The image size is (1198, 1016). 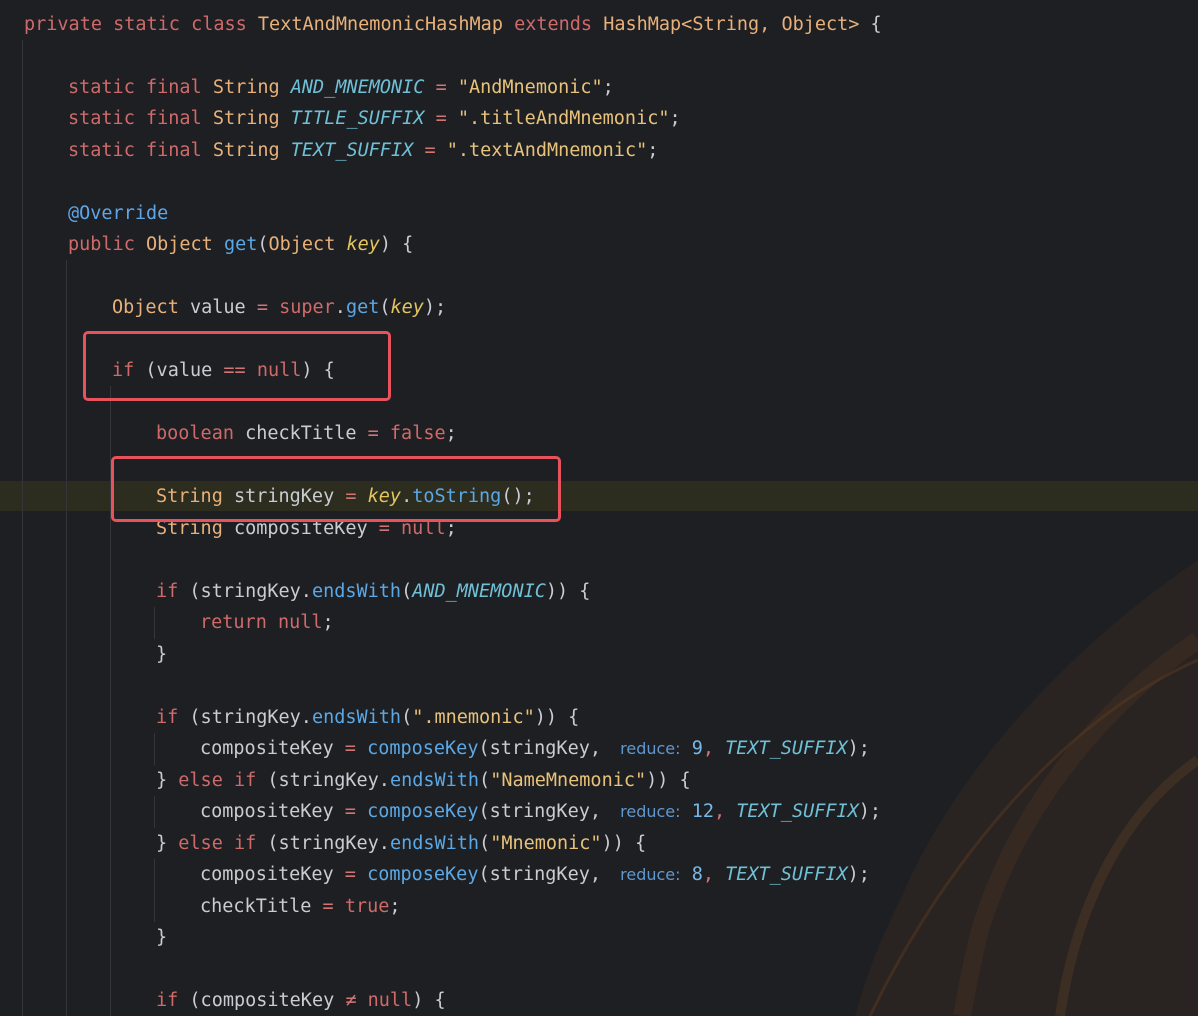 What do you see at coordinates (797, 811) in the screenshot?
I see `field-ref: TEXT_SUFFIX` at bounding box center [797, 811].